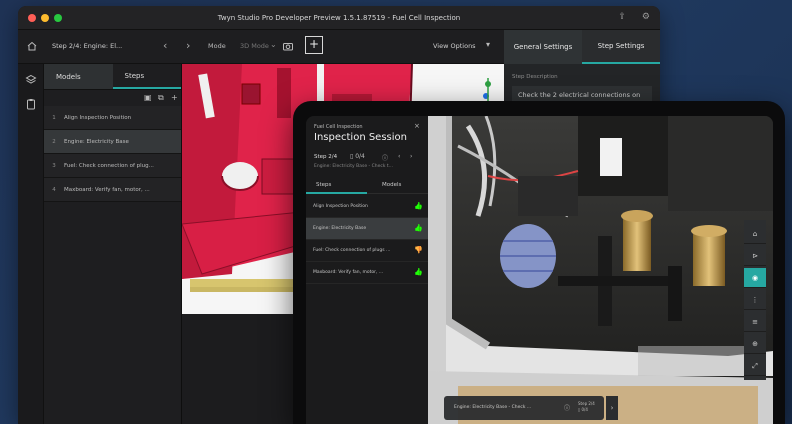 This screenshot has width=792, height=424. I want to click on view-options-menu: View Options, so click(454, 46).